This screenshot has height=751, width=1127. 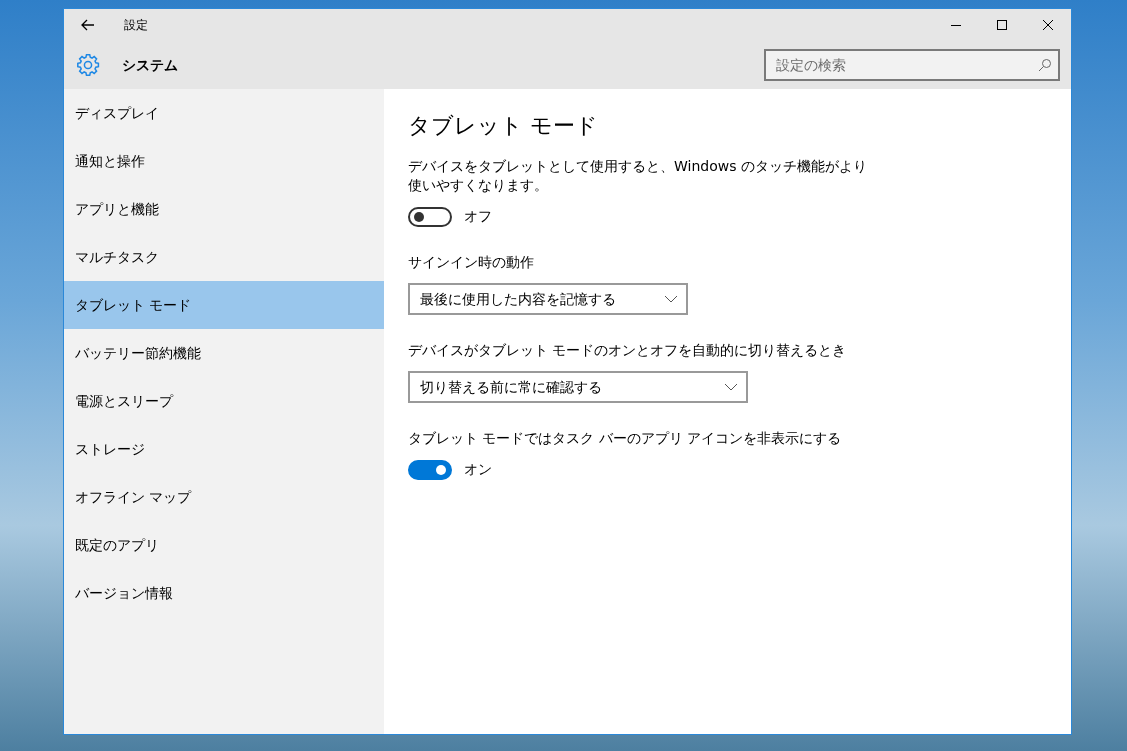 What do you see at coordinates (578, 387) in the screenshot?
I see `dropdown: 切り替える前に常に確認する` at bounding box center [578, 387].